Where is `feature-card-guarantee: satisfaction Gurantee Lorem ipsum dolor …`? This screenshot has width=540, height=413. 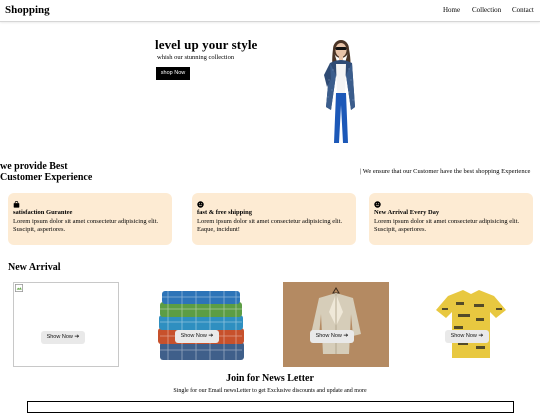 feature-card-guarantee: satisfaction Gurantee Lorem ipsum dolor … is located at coordinates (90, 219).